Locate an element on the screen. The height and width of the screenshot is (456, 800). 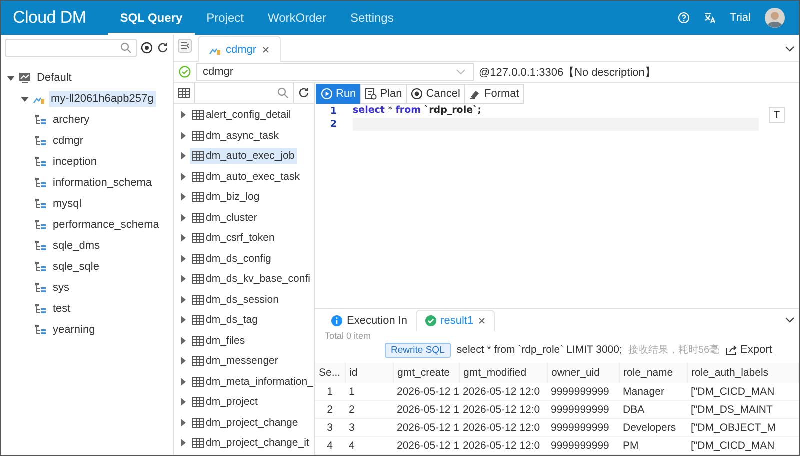
table-item: dm_async_task is located at coordinates (235, 136).